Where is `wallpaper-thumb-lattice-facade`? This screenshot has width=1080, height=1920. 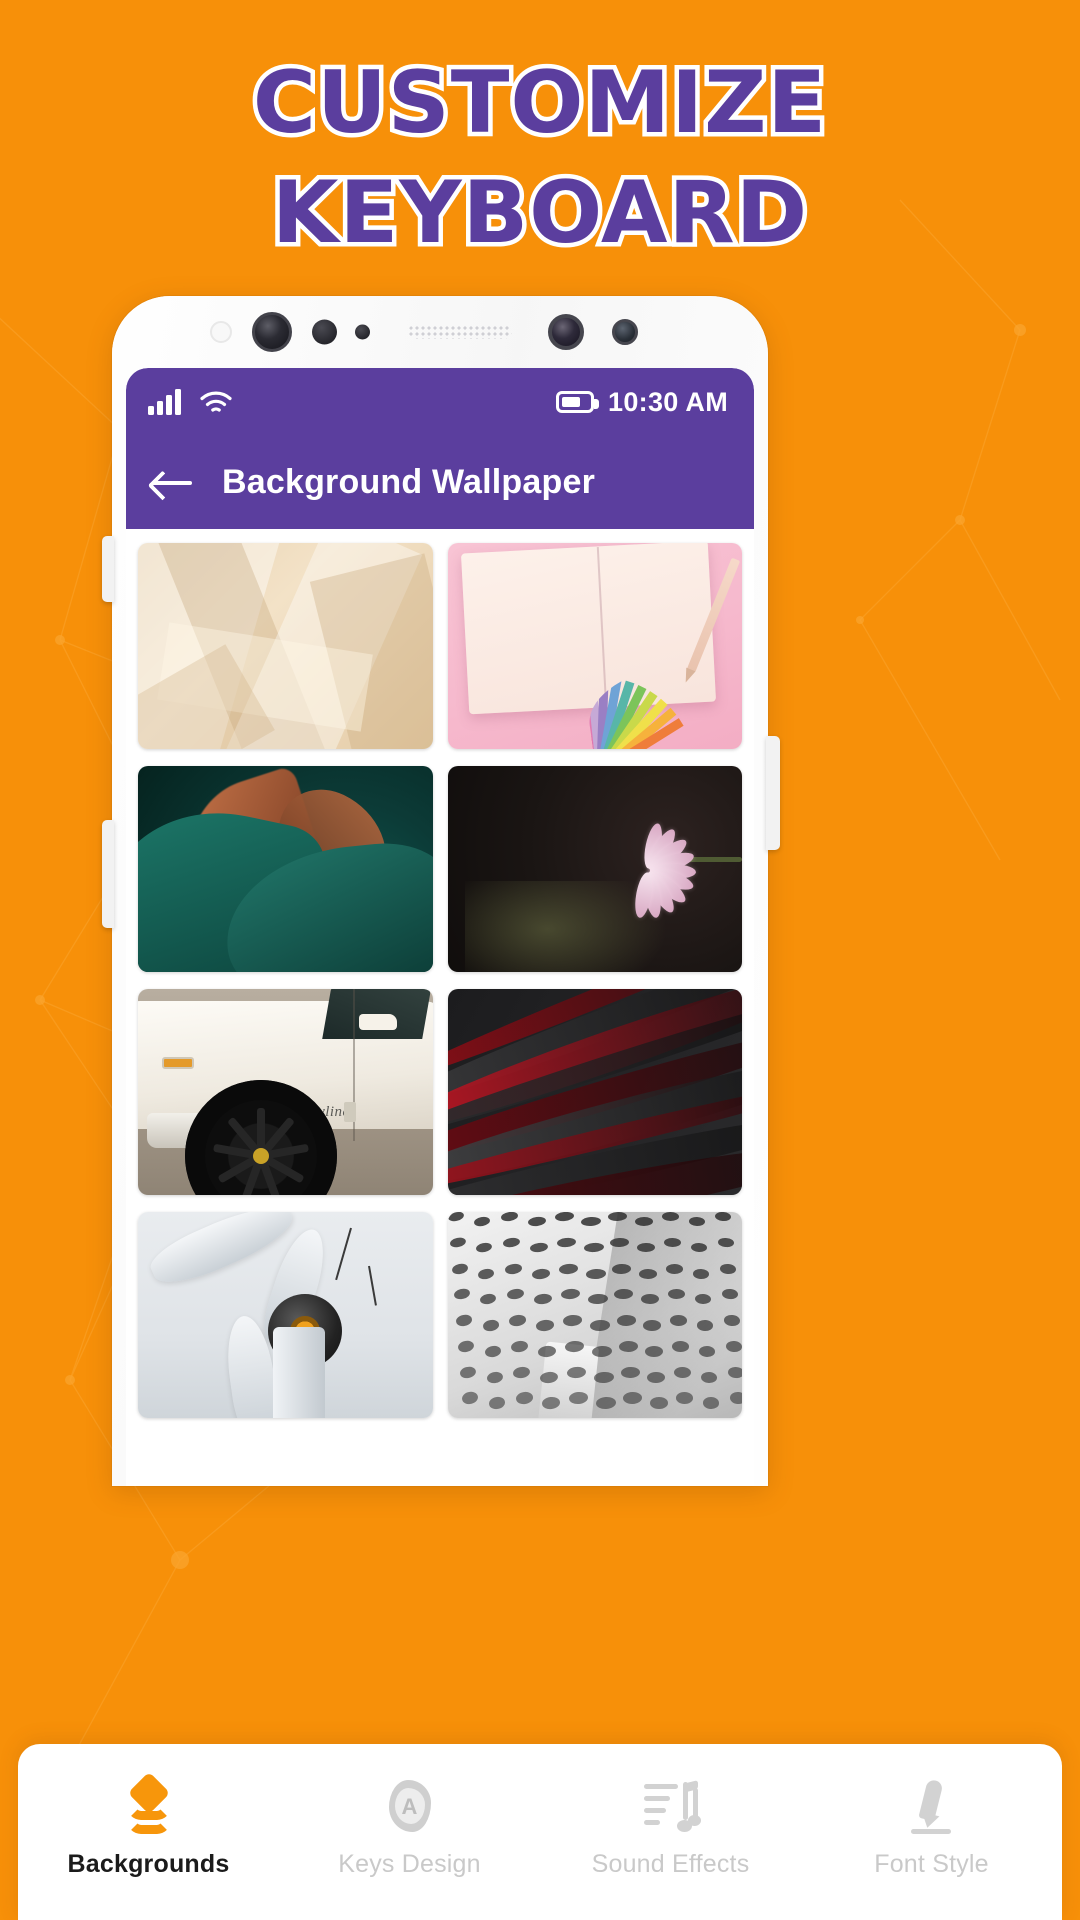
wallpaper-thumb-lattice-facade is located at coordinates (594, 1315).